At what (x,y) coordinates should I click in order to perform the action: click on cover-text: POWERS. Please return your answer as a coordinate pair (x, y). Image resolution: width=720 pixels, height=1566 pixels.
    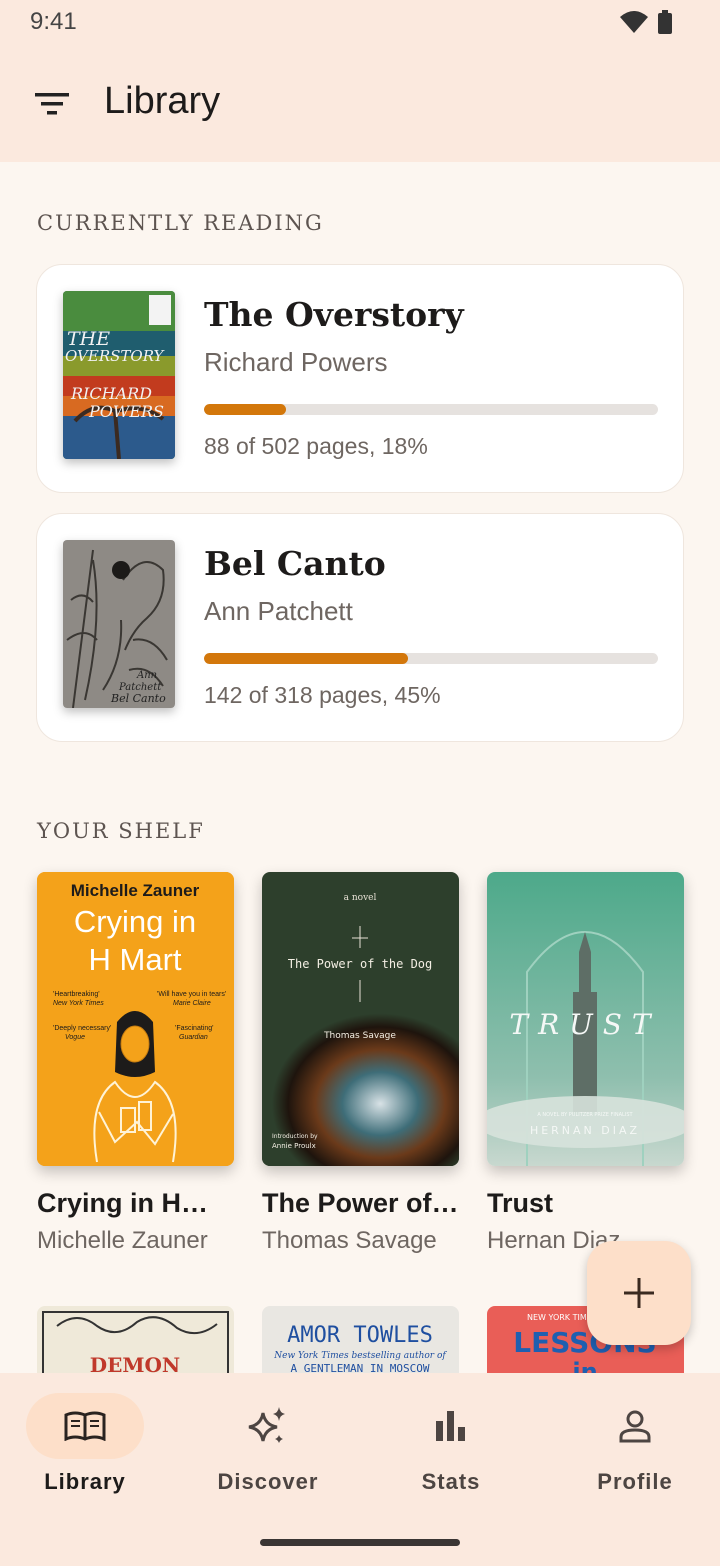
    Looking at the image, I should click on (126, 411).